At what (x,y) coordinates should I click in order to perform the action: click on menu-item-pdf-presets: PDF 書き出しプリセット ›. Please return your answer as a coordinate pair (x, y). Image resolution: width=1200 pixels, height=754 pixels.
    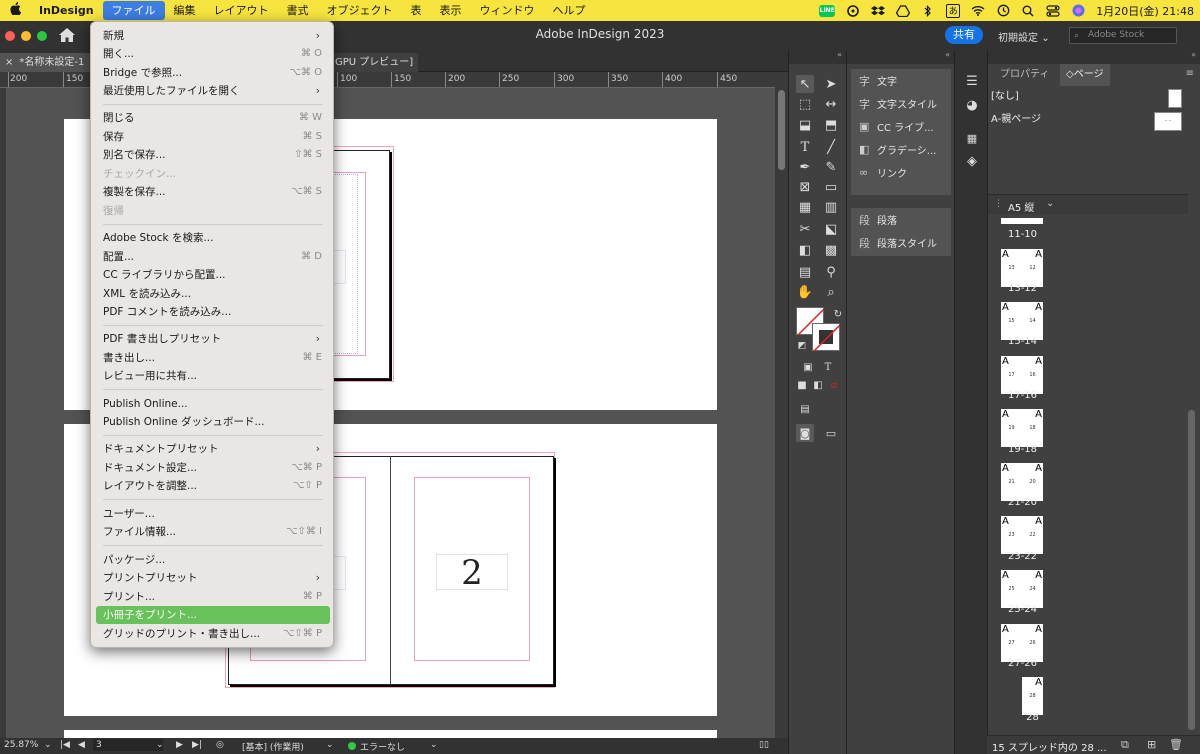
    Looking at the image, I should click on (213, 339).